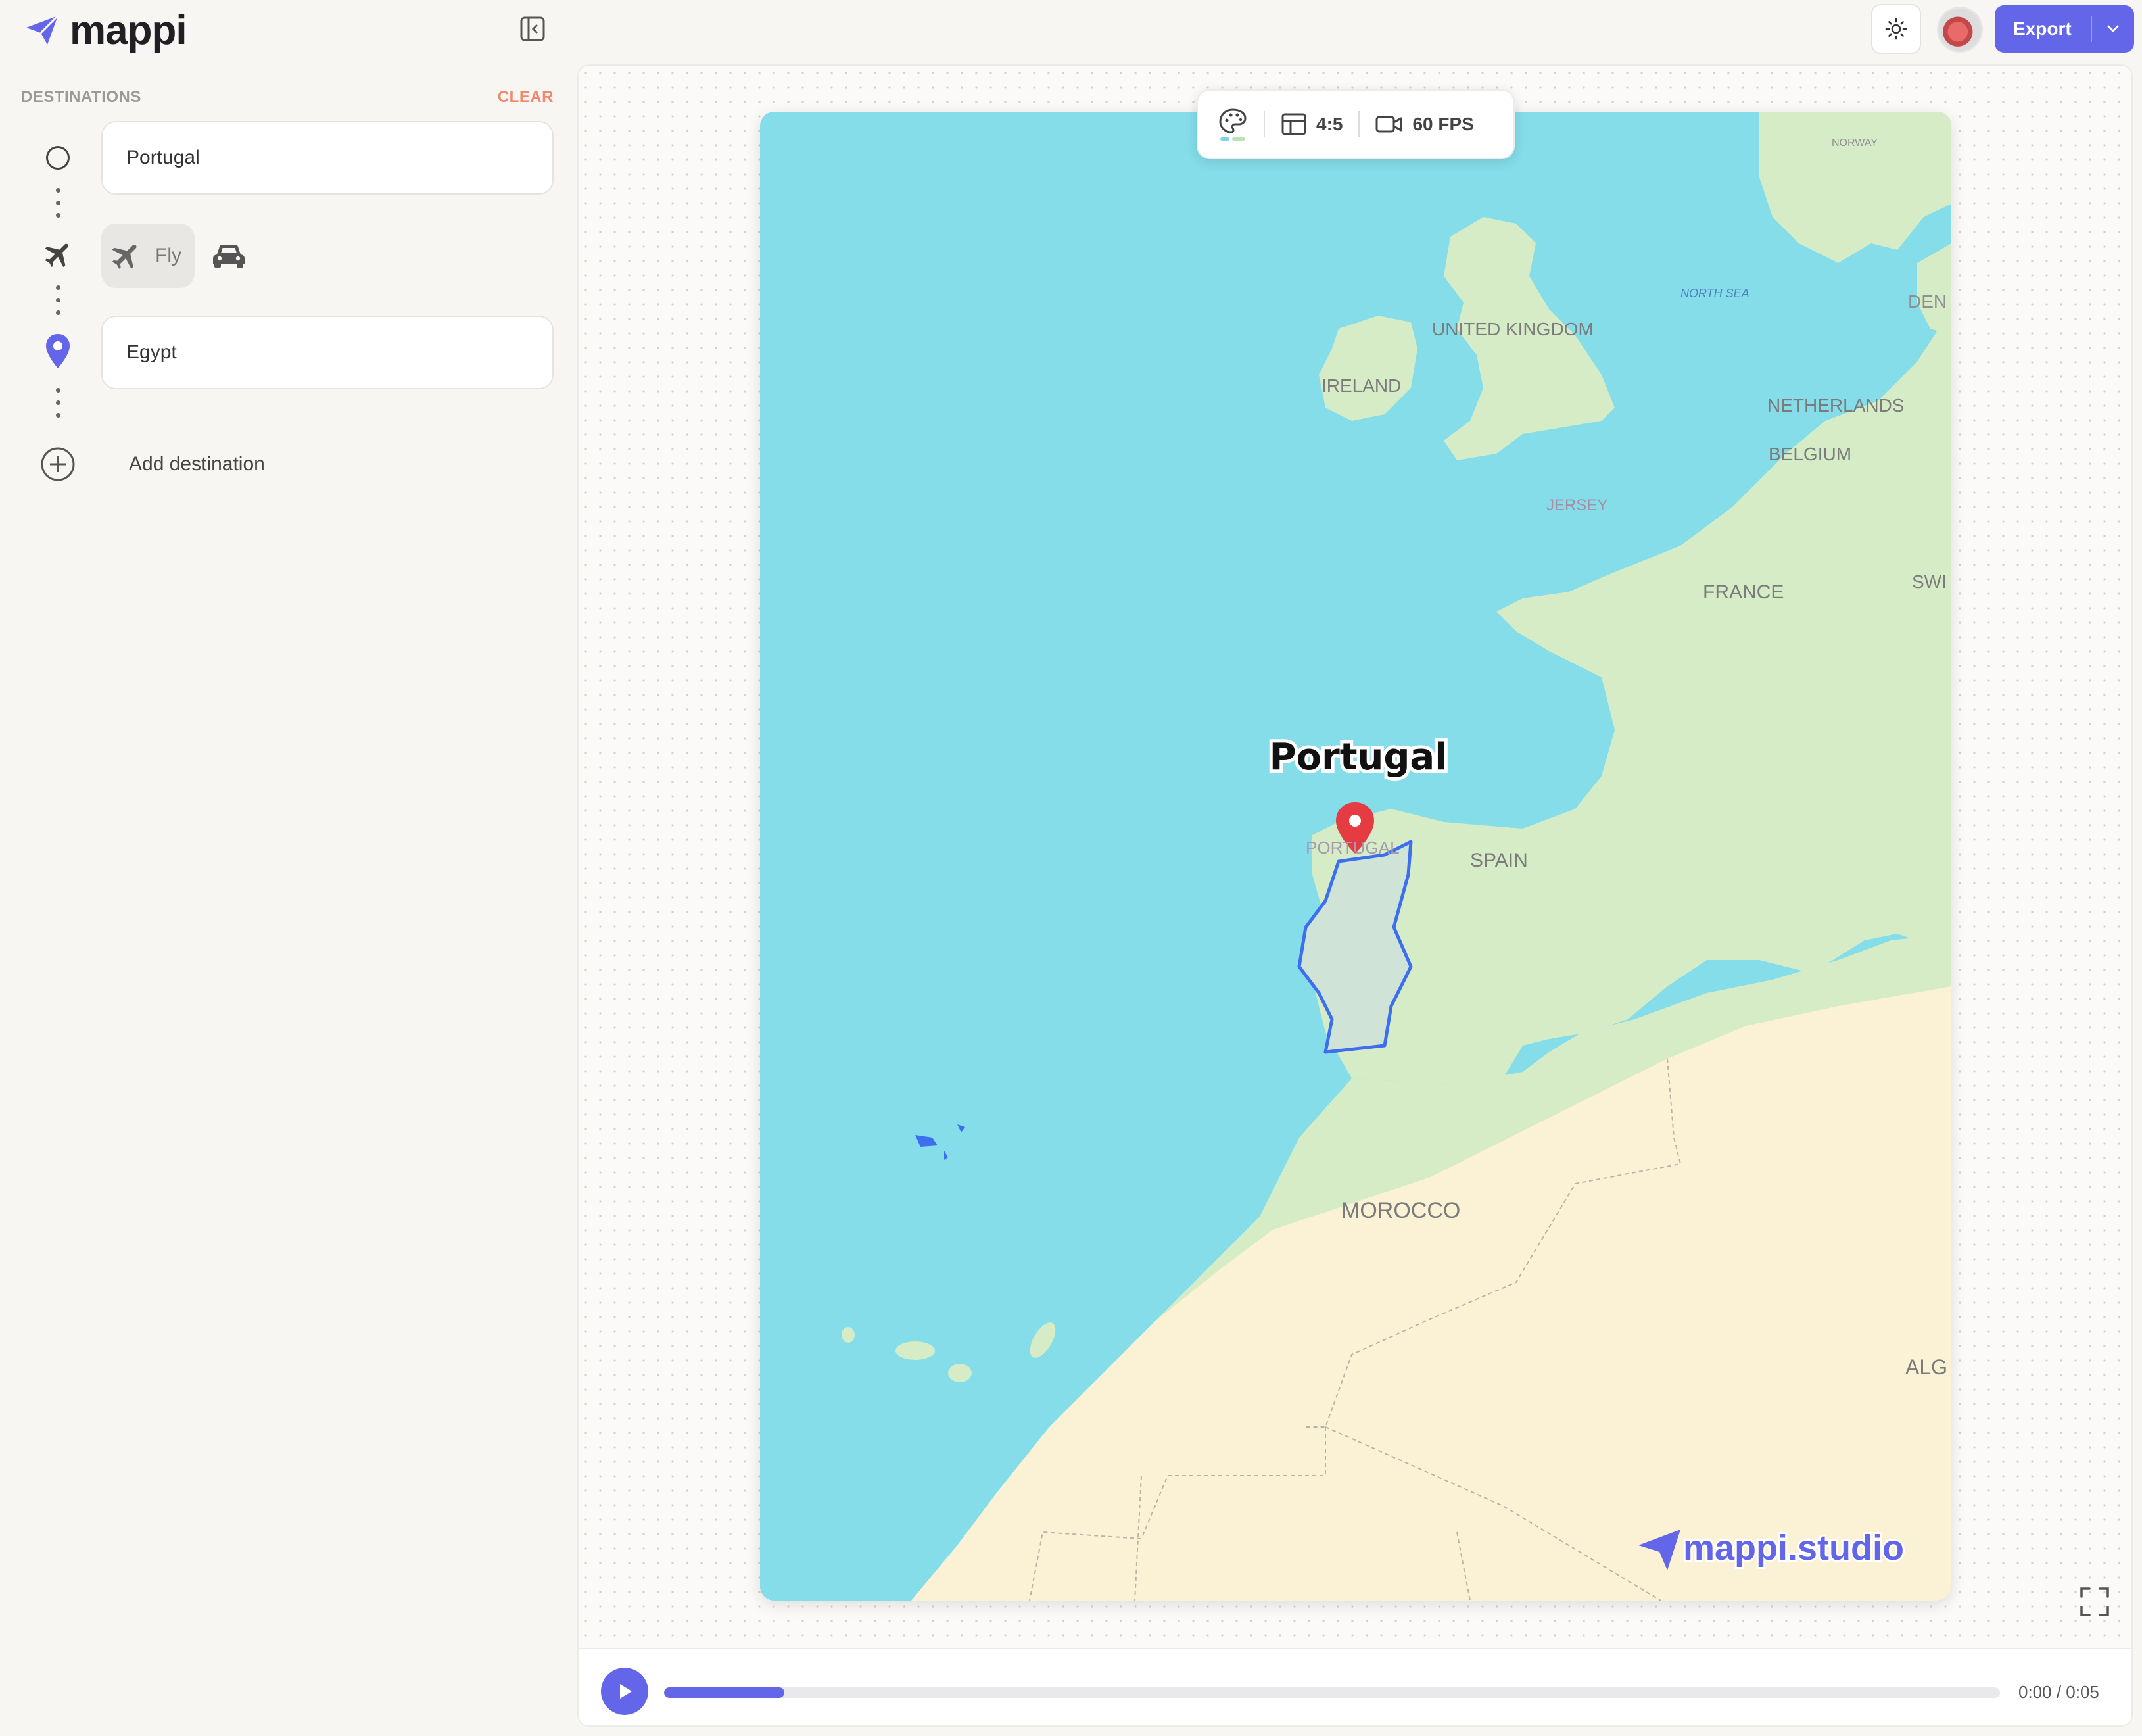 This screenshot has height=1736, width=2142. Describe the element at coordinates (1714, 293) in the screenshot. I see `label-north-sea: NORTH SEA` at that location.